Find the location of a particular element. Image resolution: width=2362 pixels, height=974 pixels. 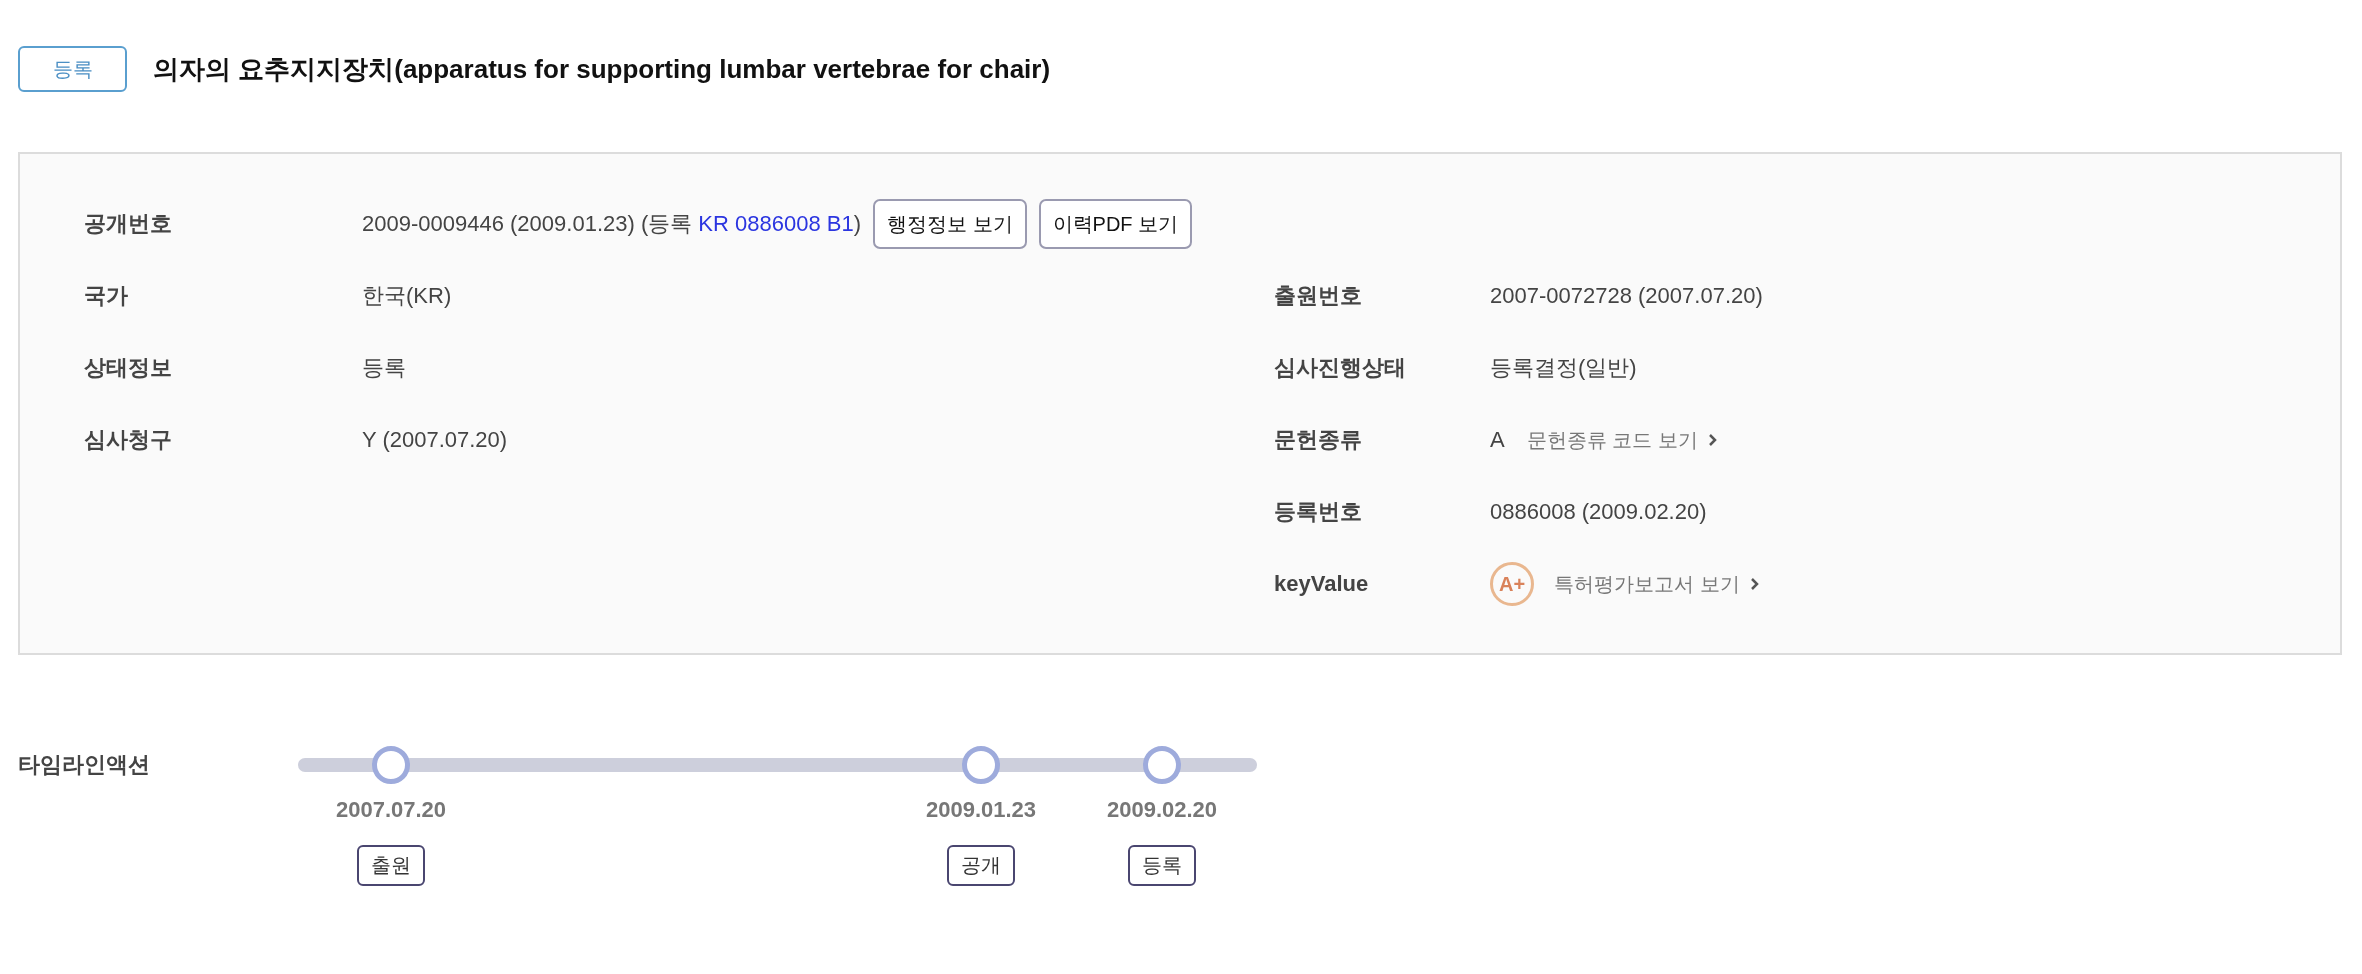

field-value: Y (2007.07.20) is located at coordinates (435, 440).